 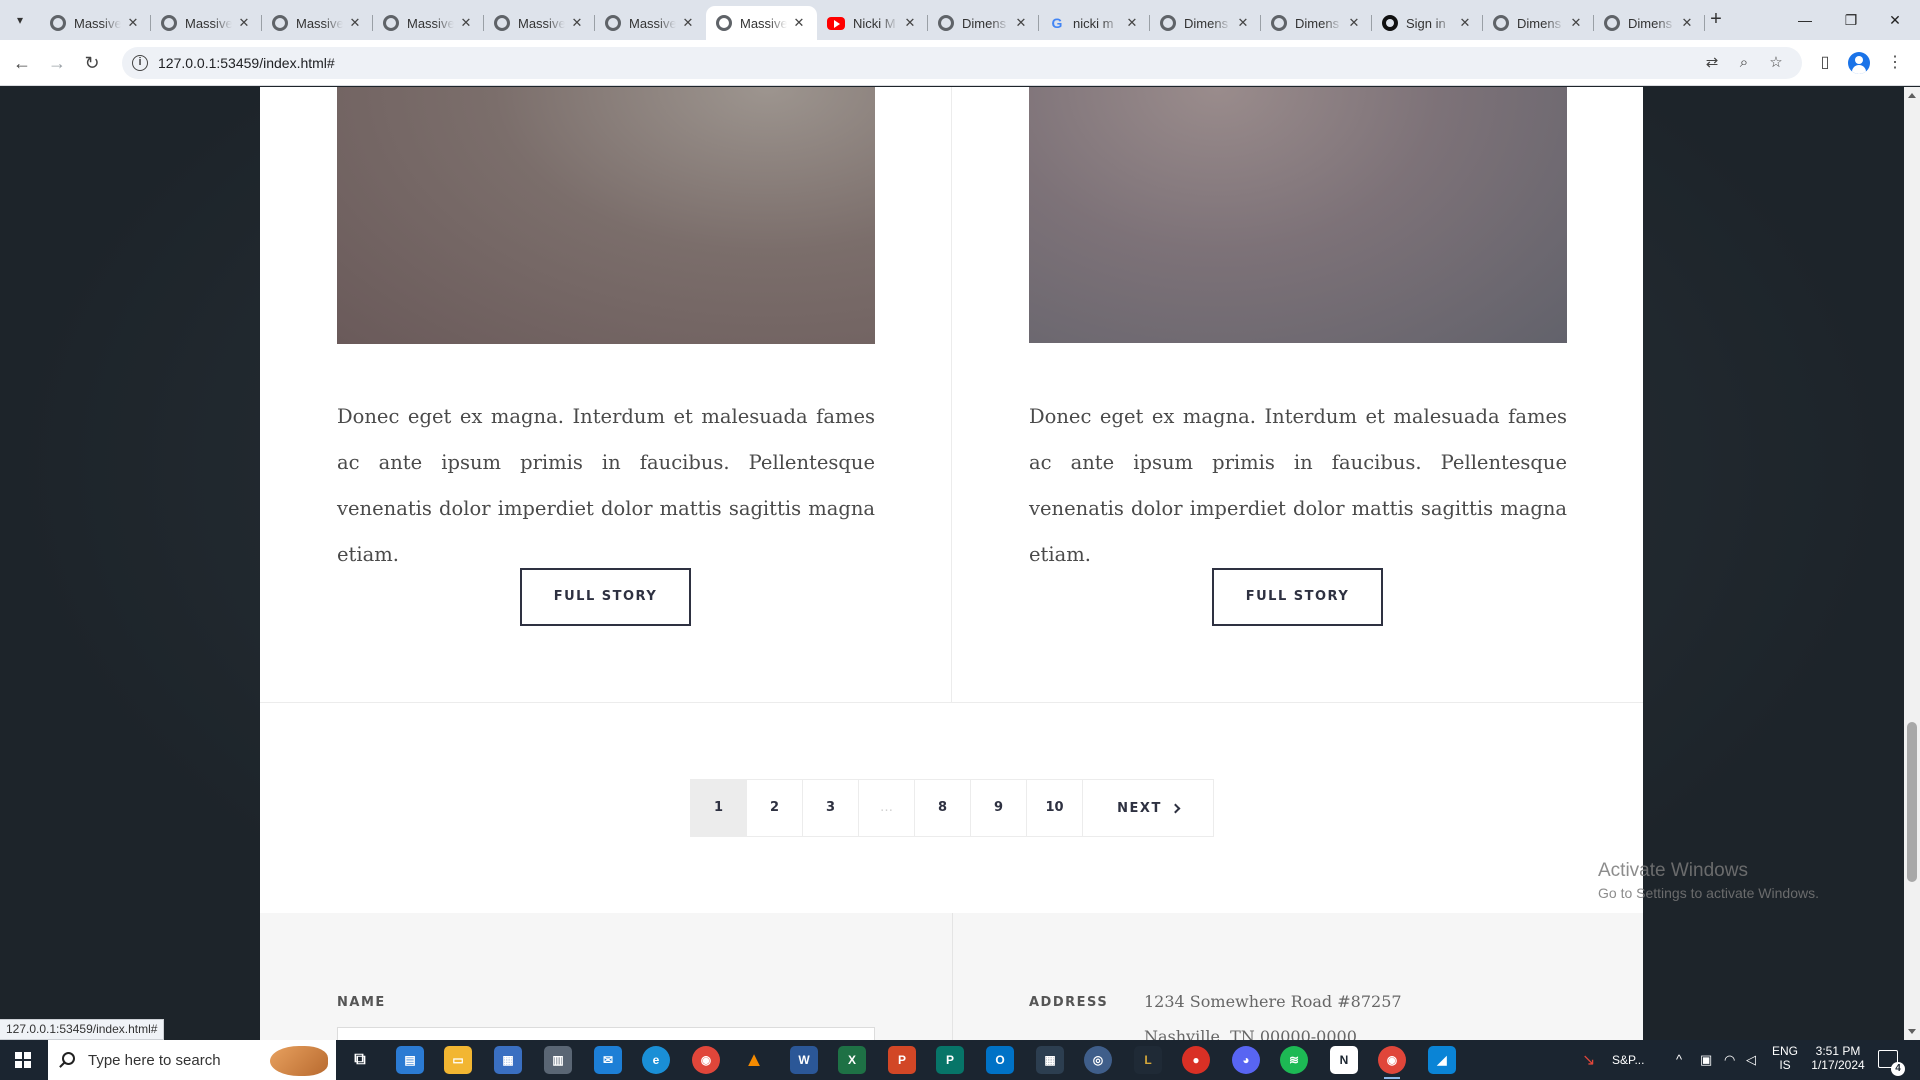 I want to click on tab-nicki-youtube: Nicki M ✕, so click(x=872, y=23).